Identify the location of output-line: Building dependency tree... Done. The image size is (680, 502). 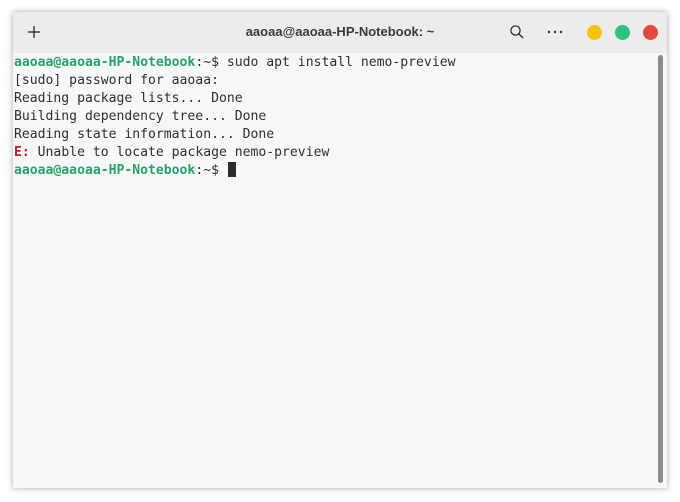
(140, 116).